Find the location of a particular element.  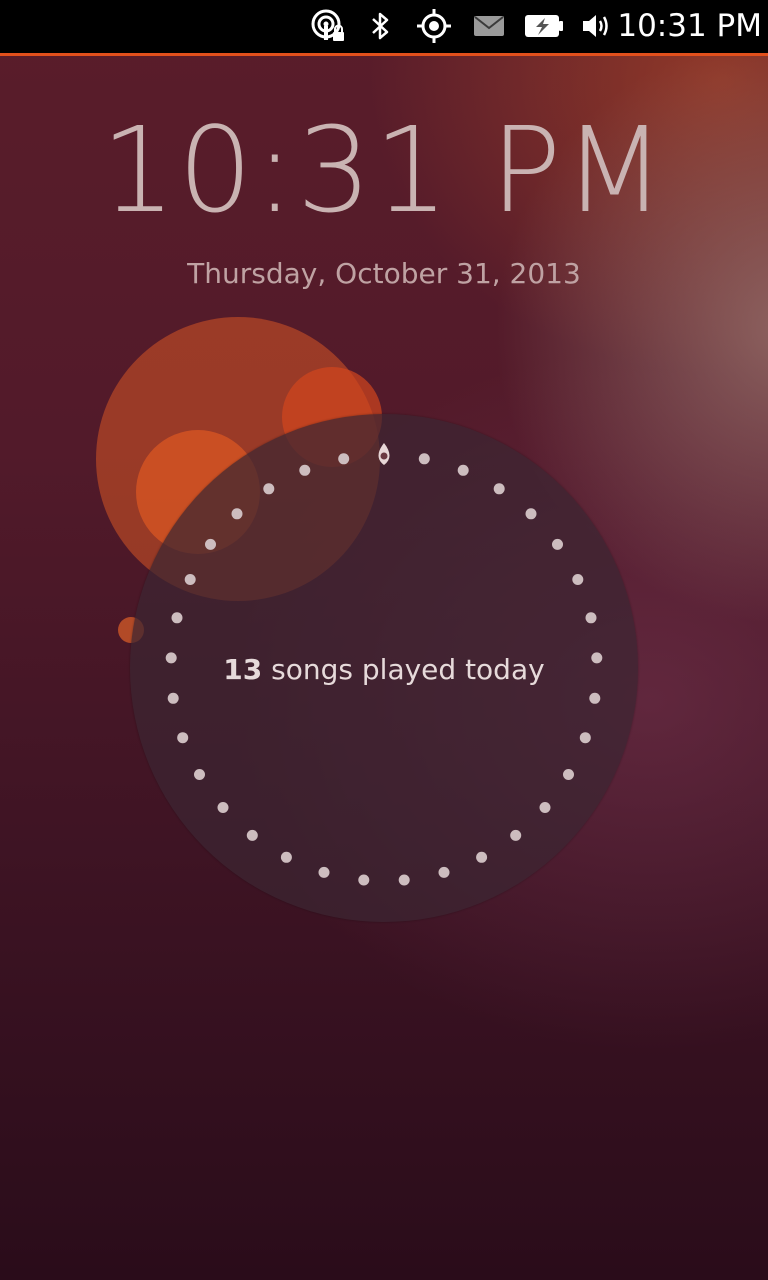

infographic-label: 13 songs played today is located at coordinates (384, 670).